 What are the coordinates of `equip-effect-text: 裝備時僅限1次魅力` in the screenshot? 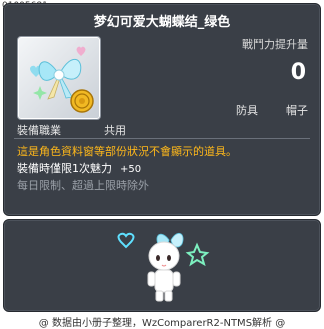 It's located at (64, 168).